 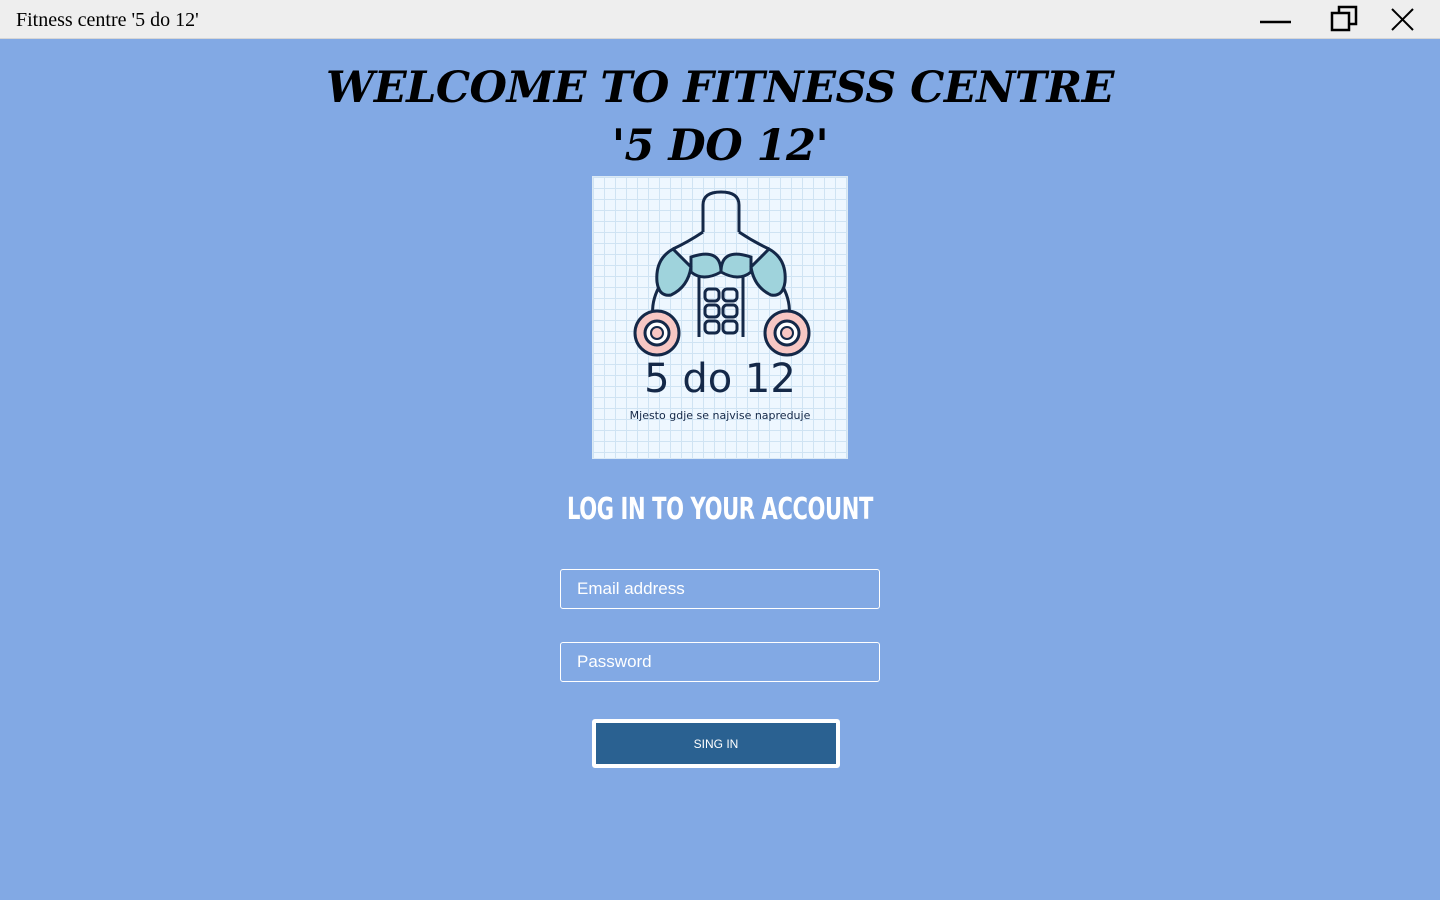 I want to click on restore-icon, so click(x=1344, y=18).